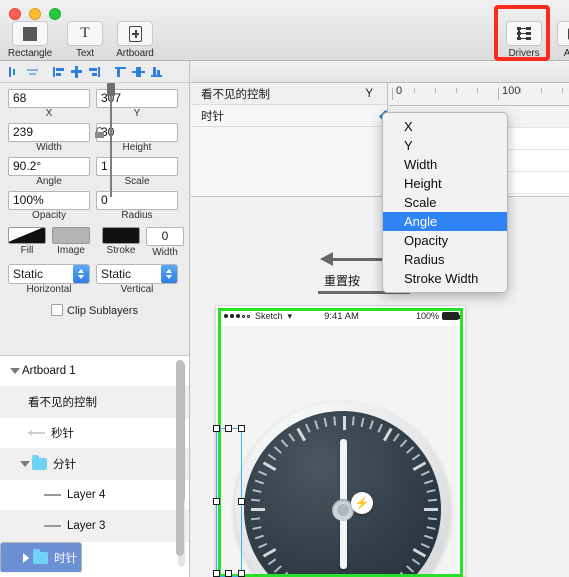  What do you see at coordinates (451, 316) in the screenshot?
I see `battery-icon` at bounding box center [451, 316].